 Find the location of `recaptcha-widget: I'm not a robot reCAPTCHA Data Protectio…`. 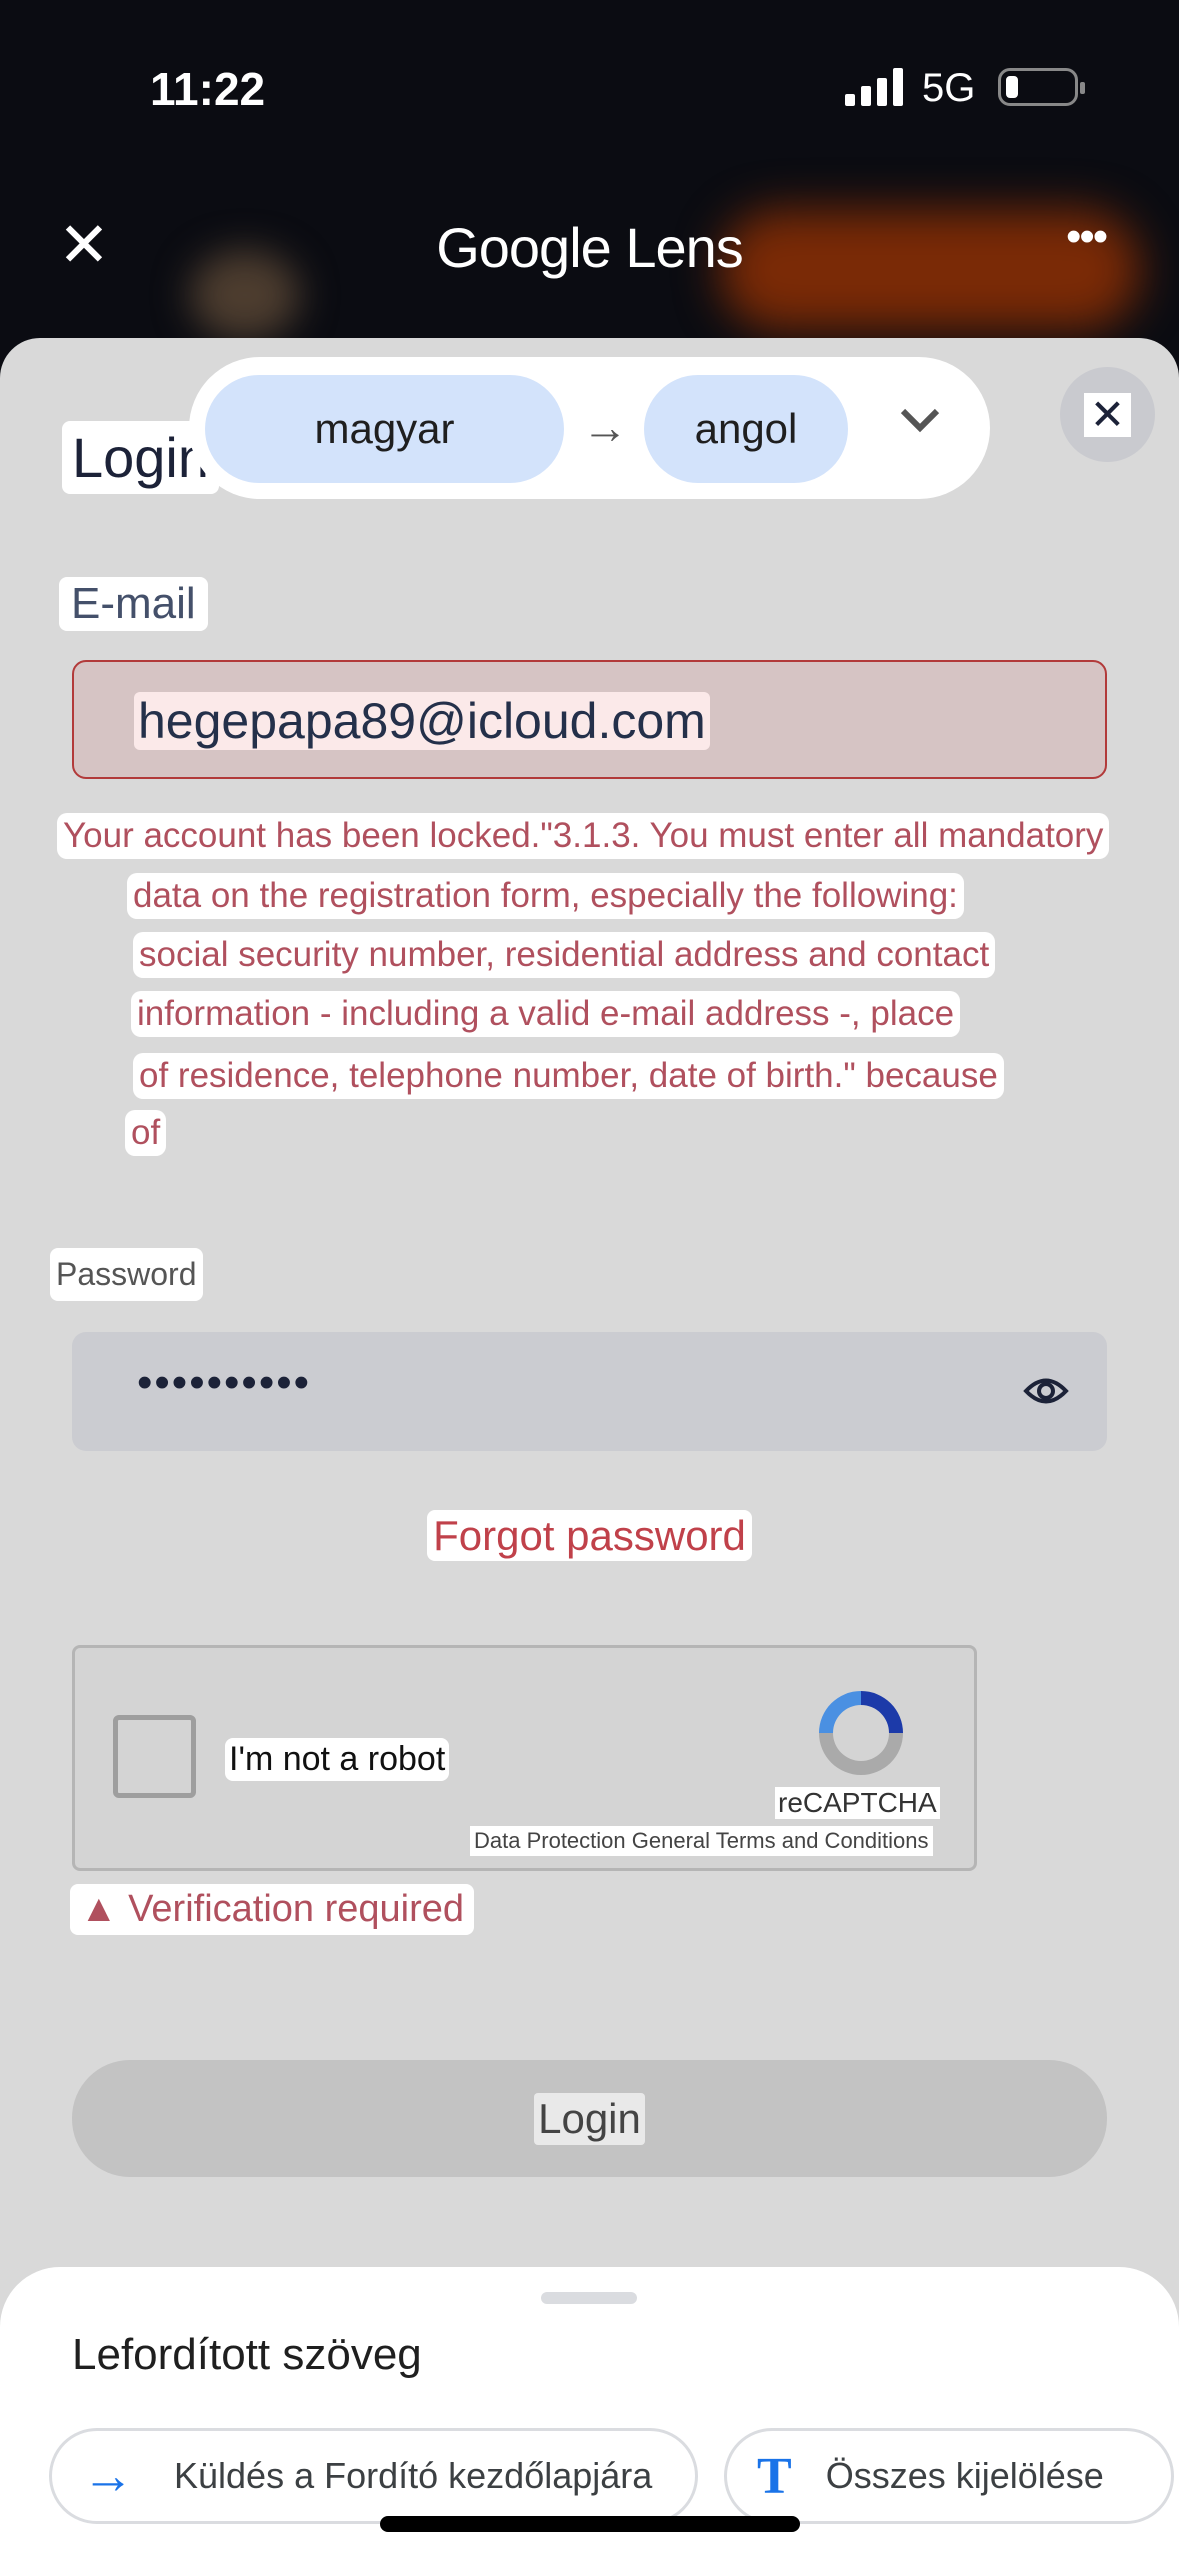

recaptcha-widget: I'm not a robot reCAPTCHA Data Protectio… is located at coordinates (524, 1758).